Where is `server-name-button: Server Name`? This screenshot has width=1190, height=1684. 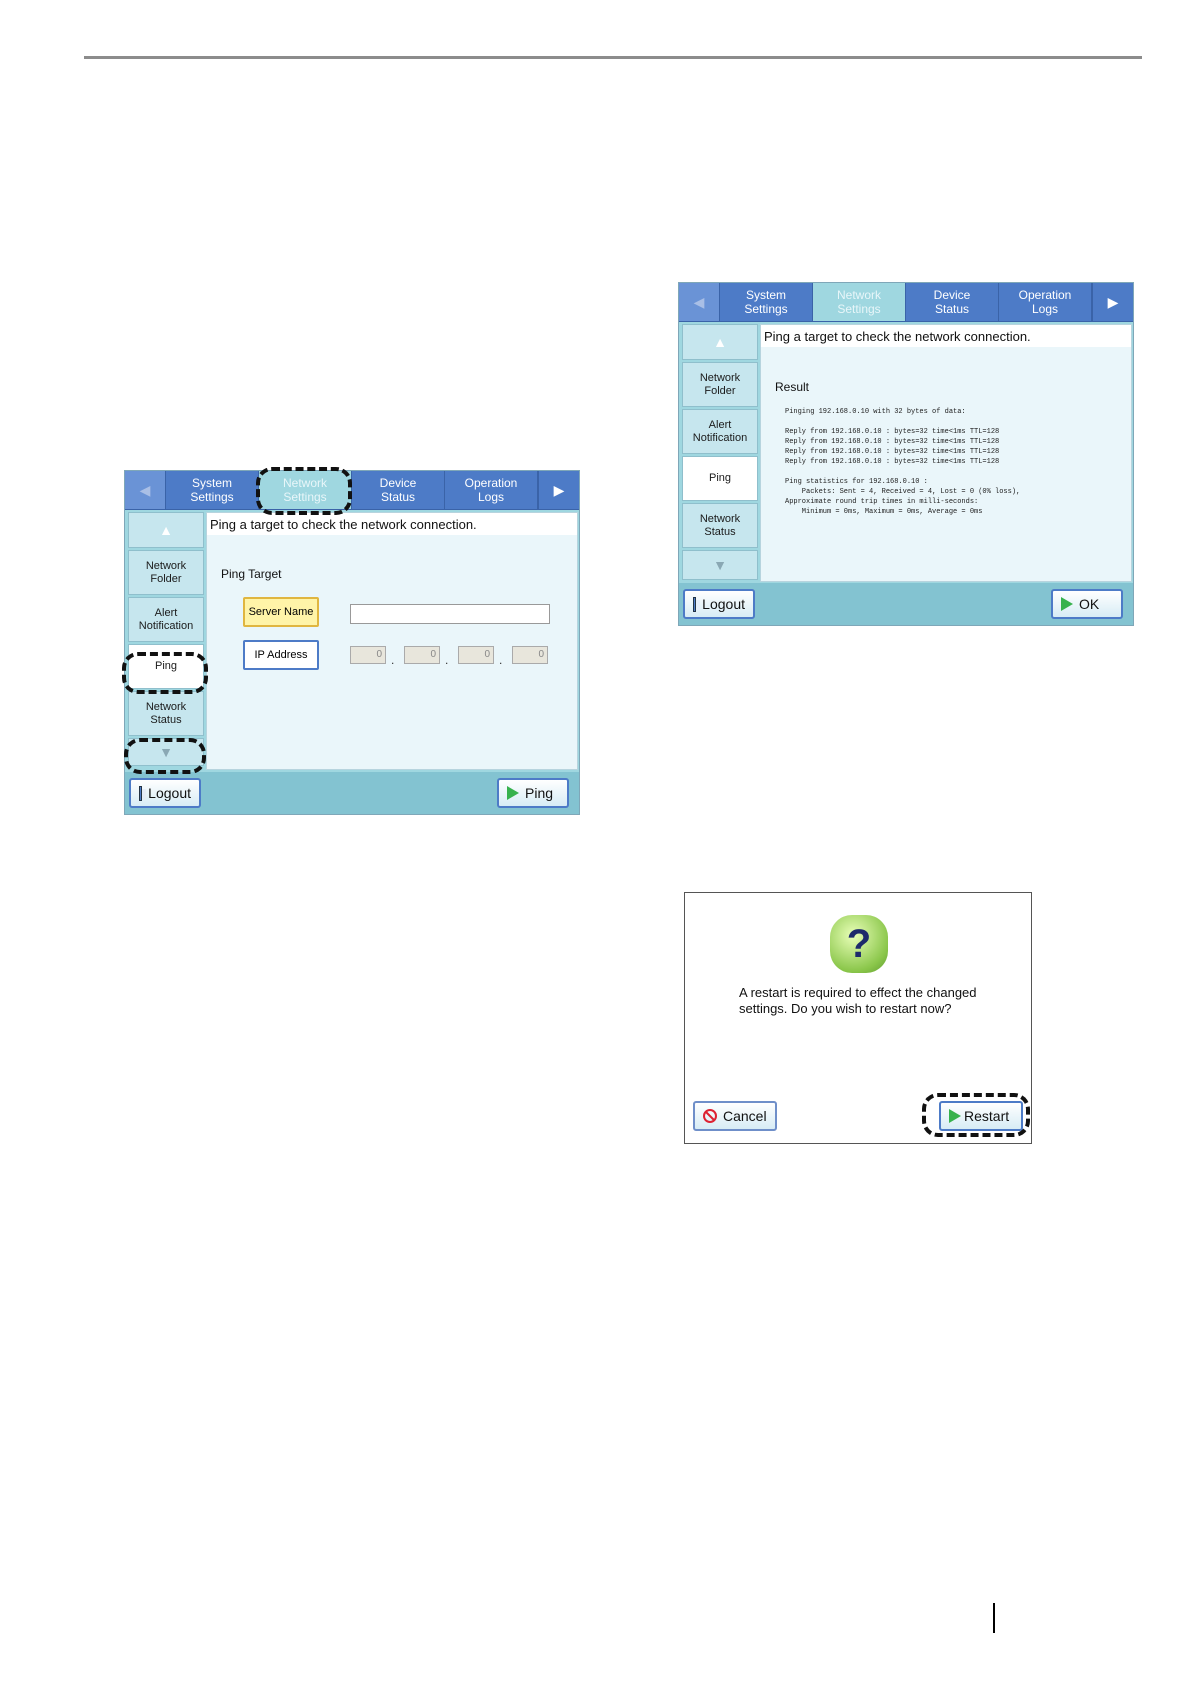
server-name-button: Server Name is located at coordinates (281, 612).